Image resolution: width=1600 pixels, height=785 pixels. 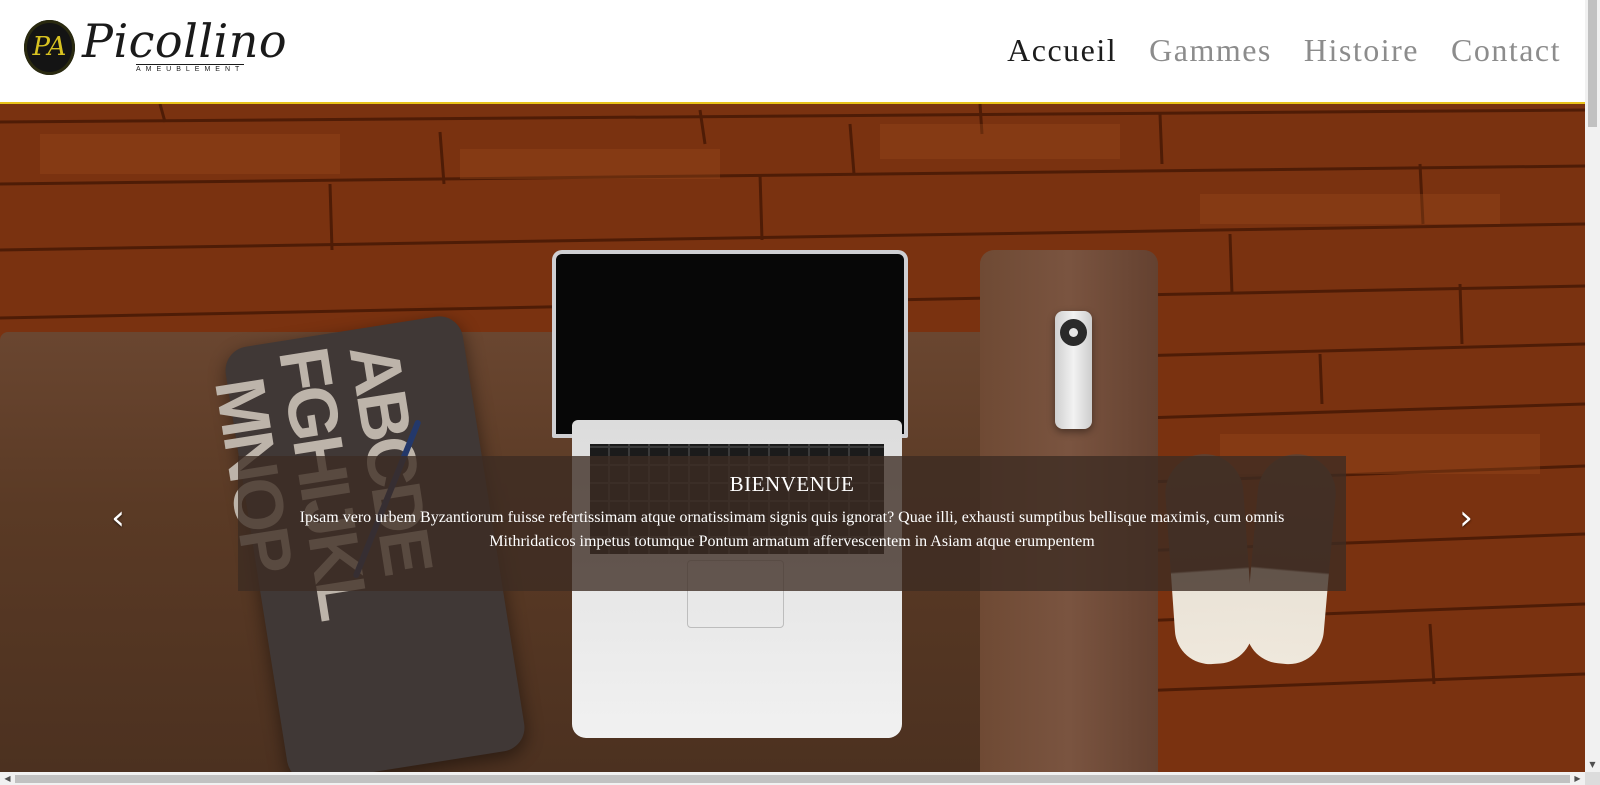 I want to click on vertical-scrollbar: ▼, so click(x=1592, y=386).